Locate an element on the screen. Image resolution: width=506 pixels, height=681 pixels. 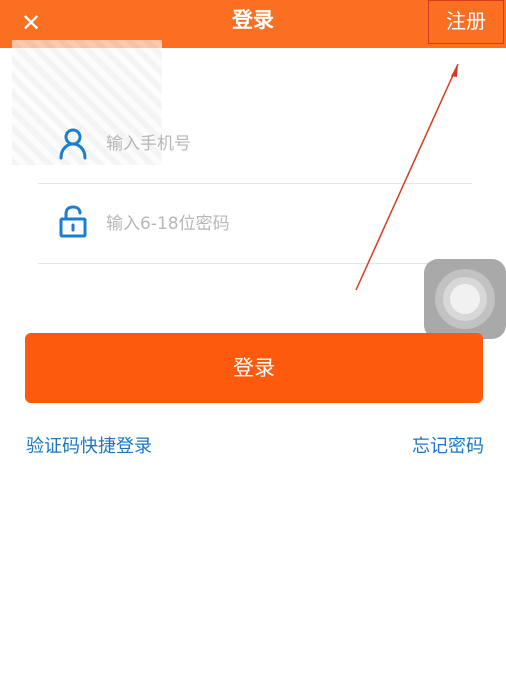
password-field is located at coordinates (255, 223).